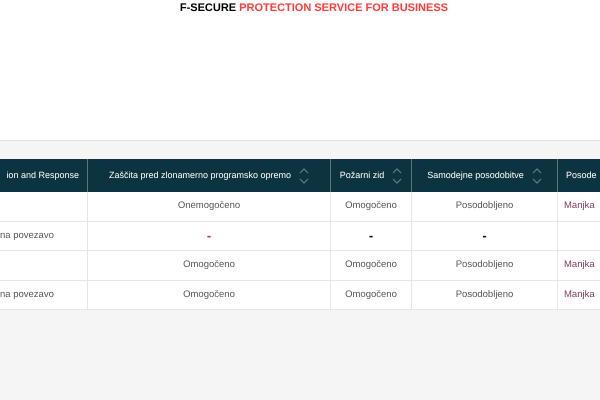 This screenshot has height=400, width=600. Describe the element at coordinates (370, 175) in the screenshot. I see `column-header: Požarni zid` at that location.